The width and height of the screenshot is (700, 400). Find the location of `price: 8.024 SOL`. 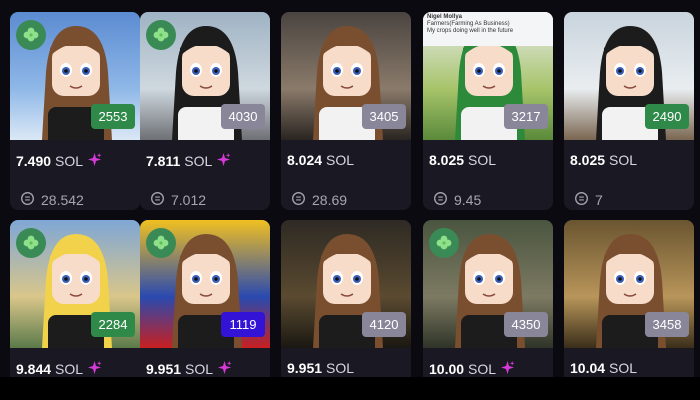

price: 8.024 SOL is located at coordinates (320, 160).